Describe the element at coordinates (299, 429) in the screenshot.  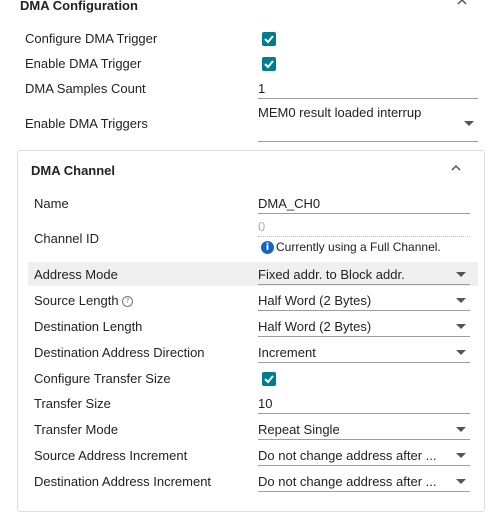
I see `transfer-mode-value: Repeat Single` at that location.